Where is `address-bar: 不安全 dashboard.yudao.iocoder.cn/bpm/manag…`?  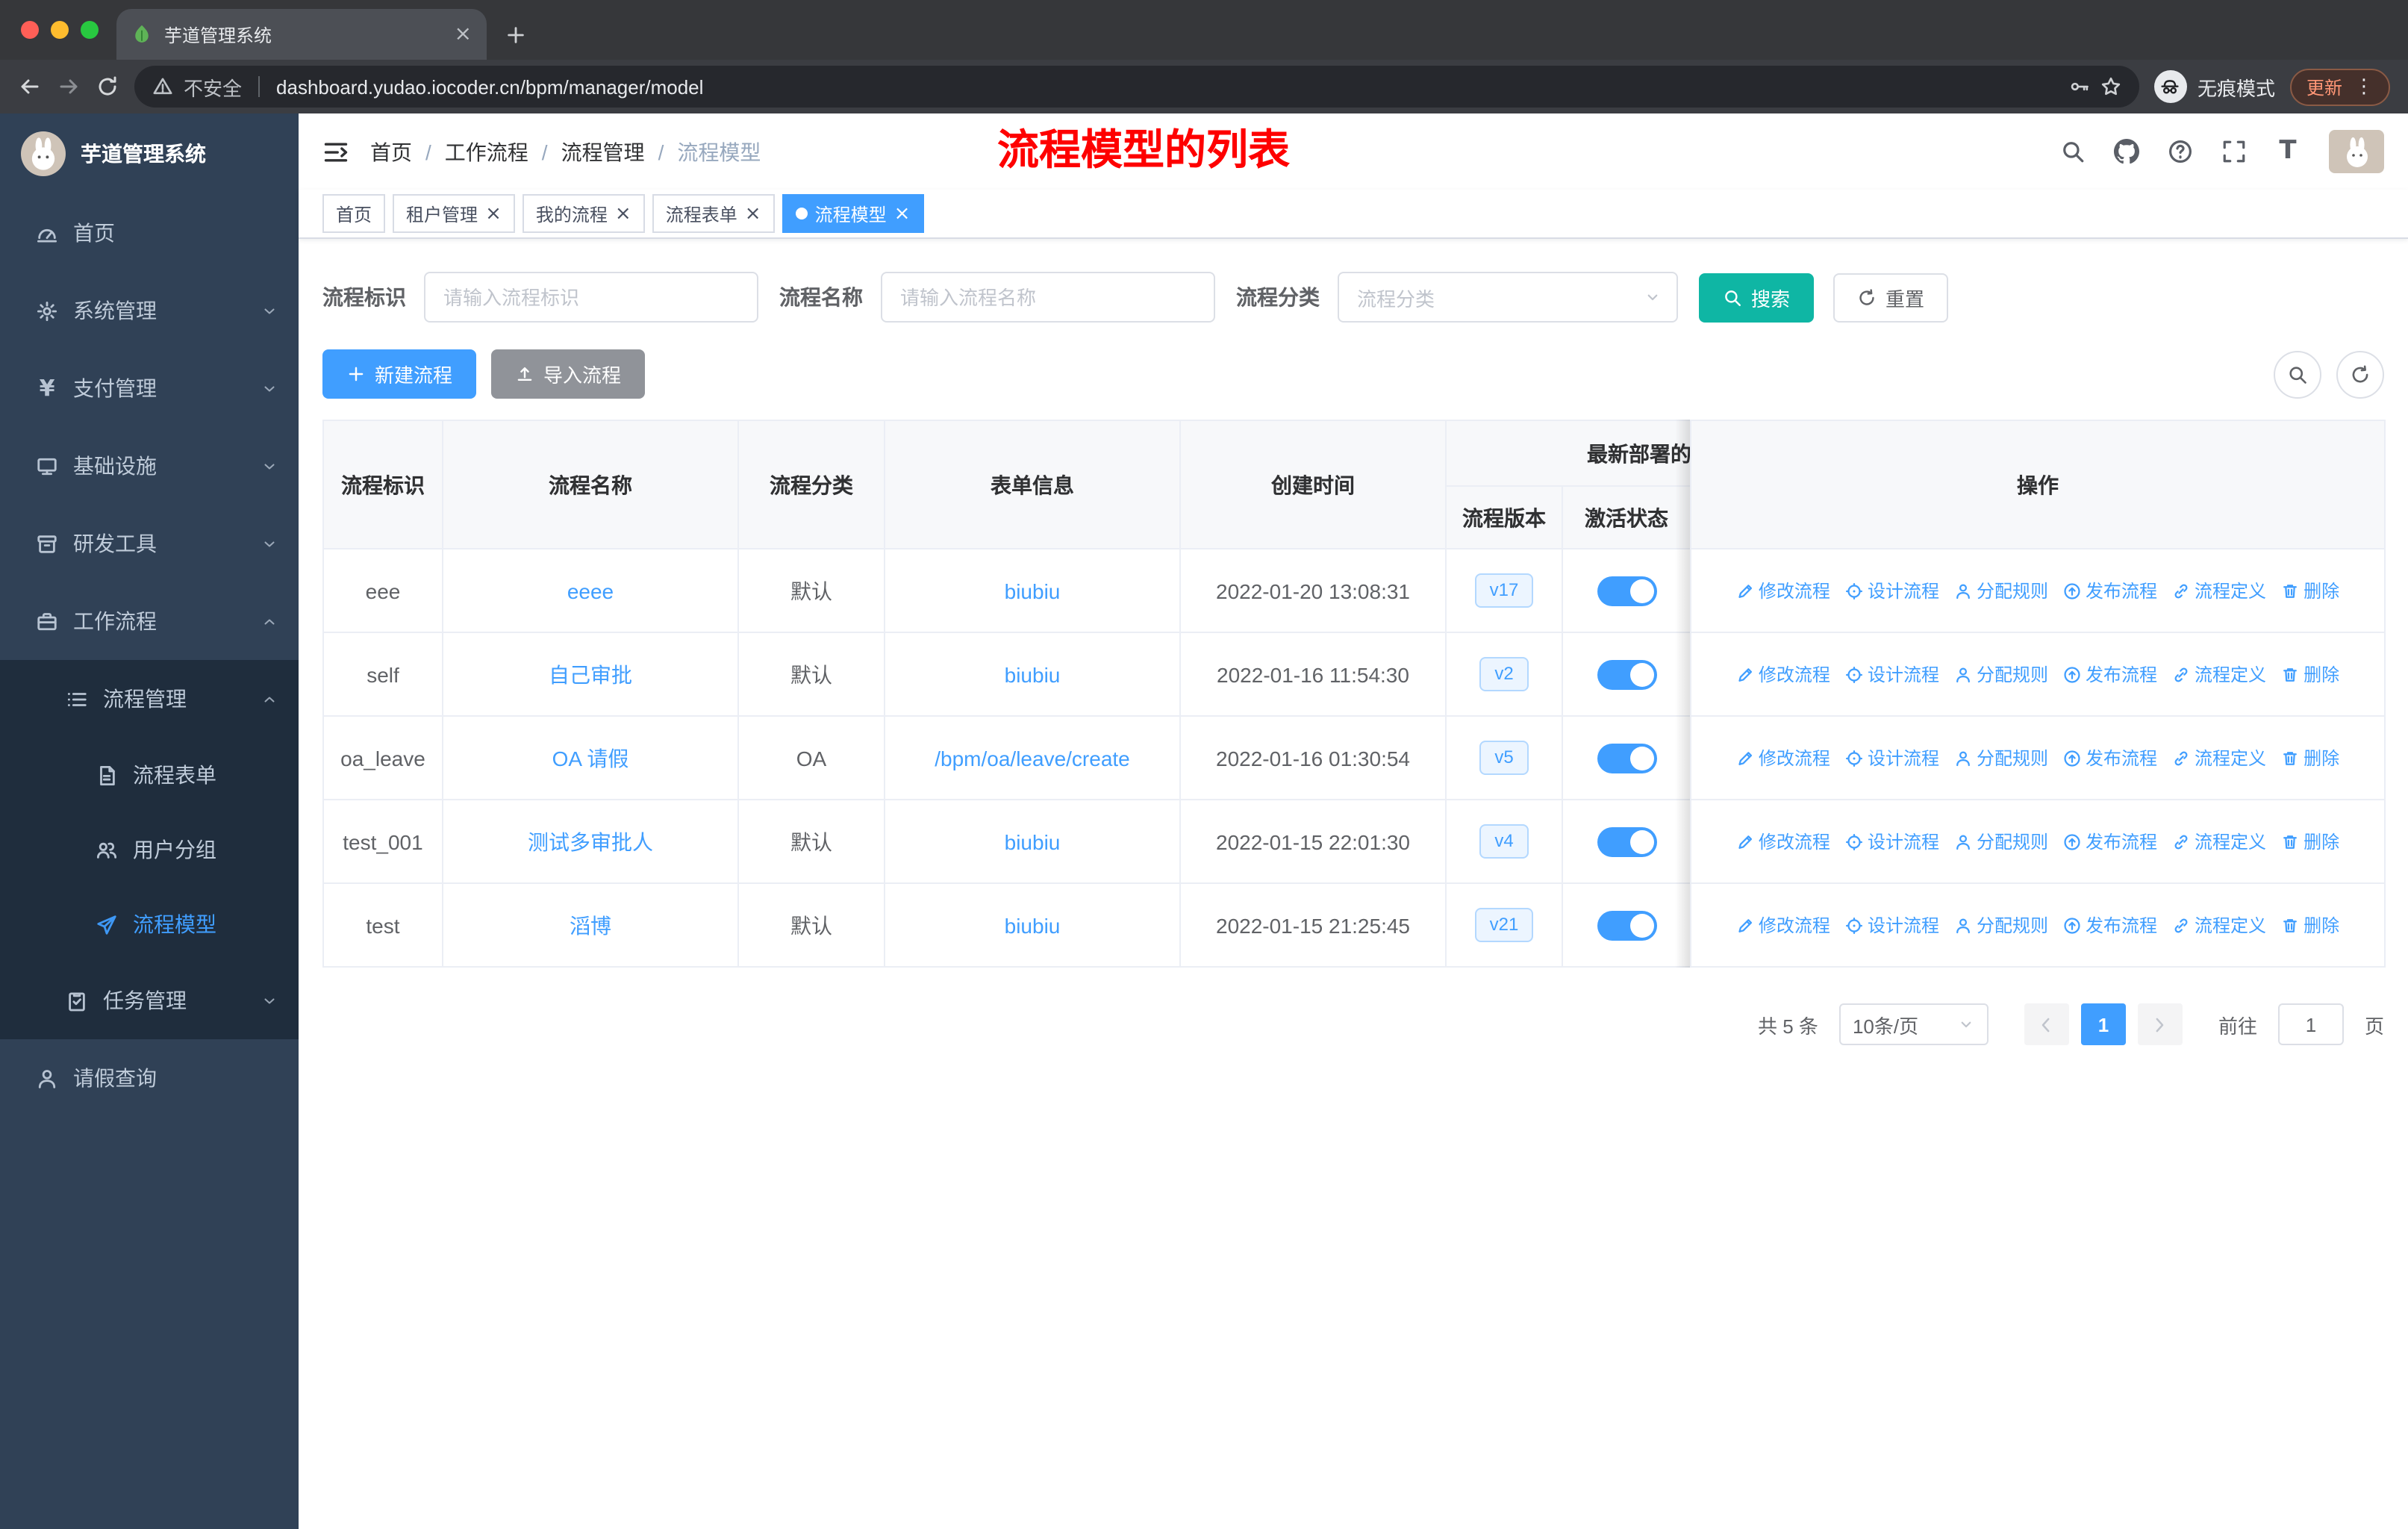
address-bar: 不安全 dashboard.yudao.iocoder.cn/bpm/manag… is located at coordinates (1136, 87).